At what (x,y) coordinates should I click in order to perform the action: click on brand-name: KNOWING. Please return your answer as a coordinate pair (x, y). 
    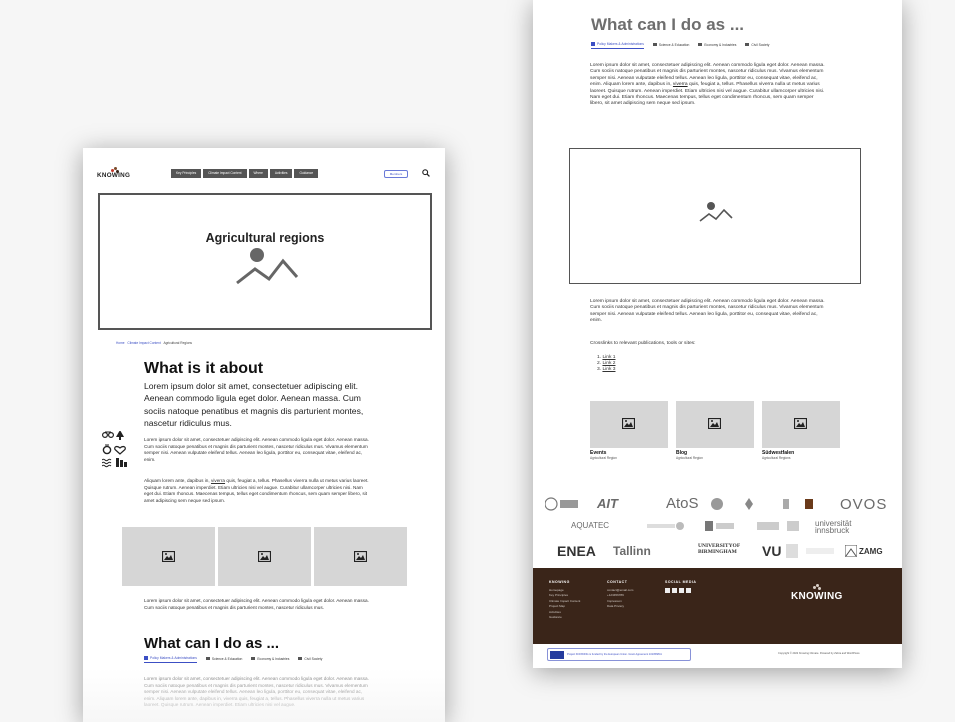
    Looking at the image, I should click on (114, 175).